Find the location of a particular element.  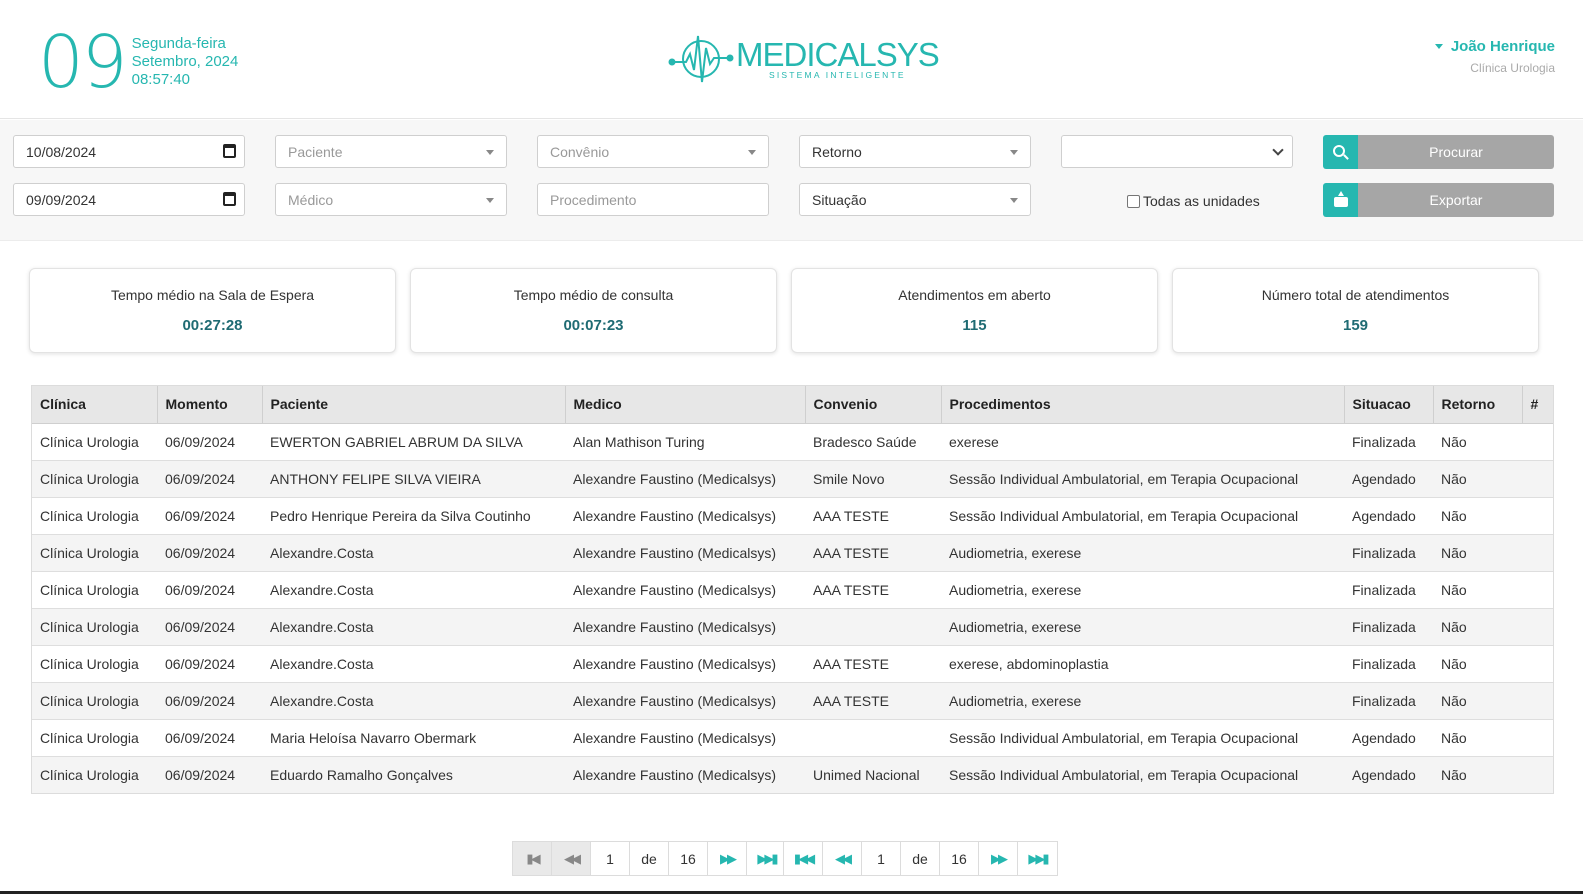

pagination-left: ▮◀ ◀◀ 1 de 16 ▶▶ ▶▶▮ is located at coordinates (649, 858).